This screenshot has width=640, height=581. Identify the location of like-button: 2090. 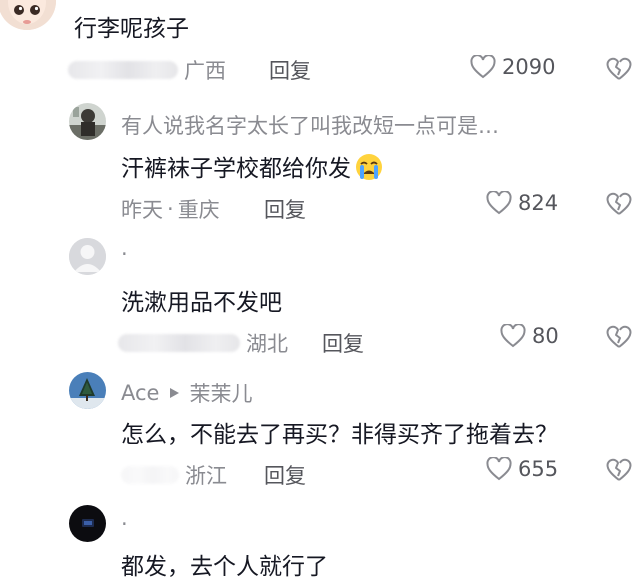
(512, 67).